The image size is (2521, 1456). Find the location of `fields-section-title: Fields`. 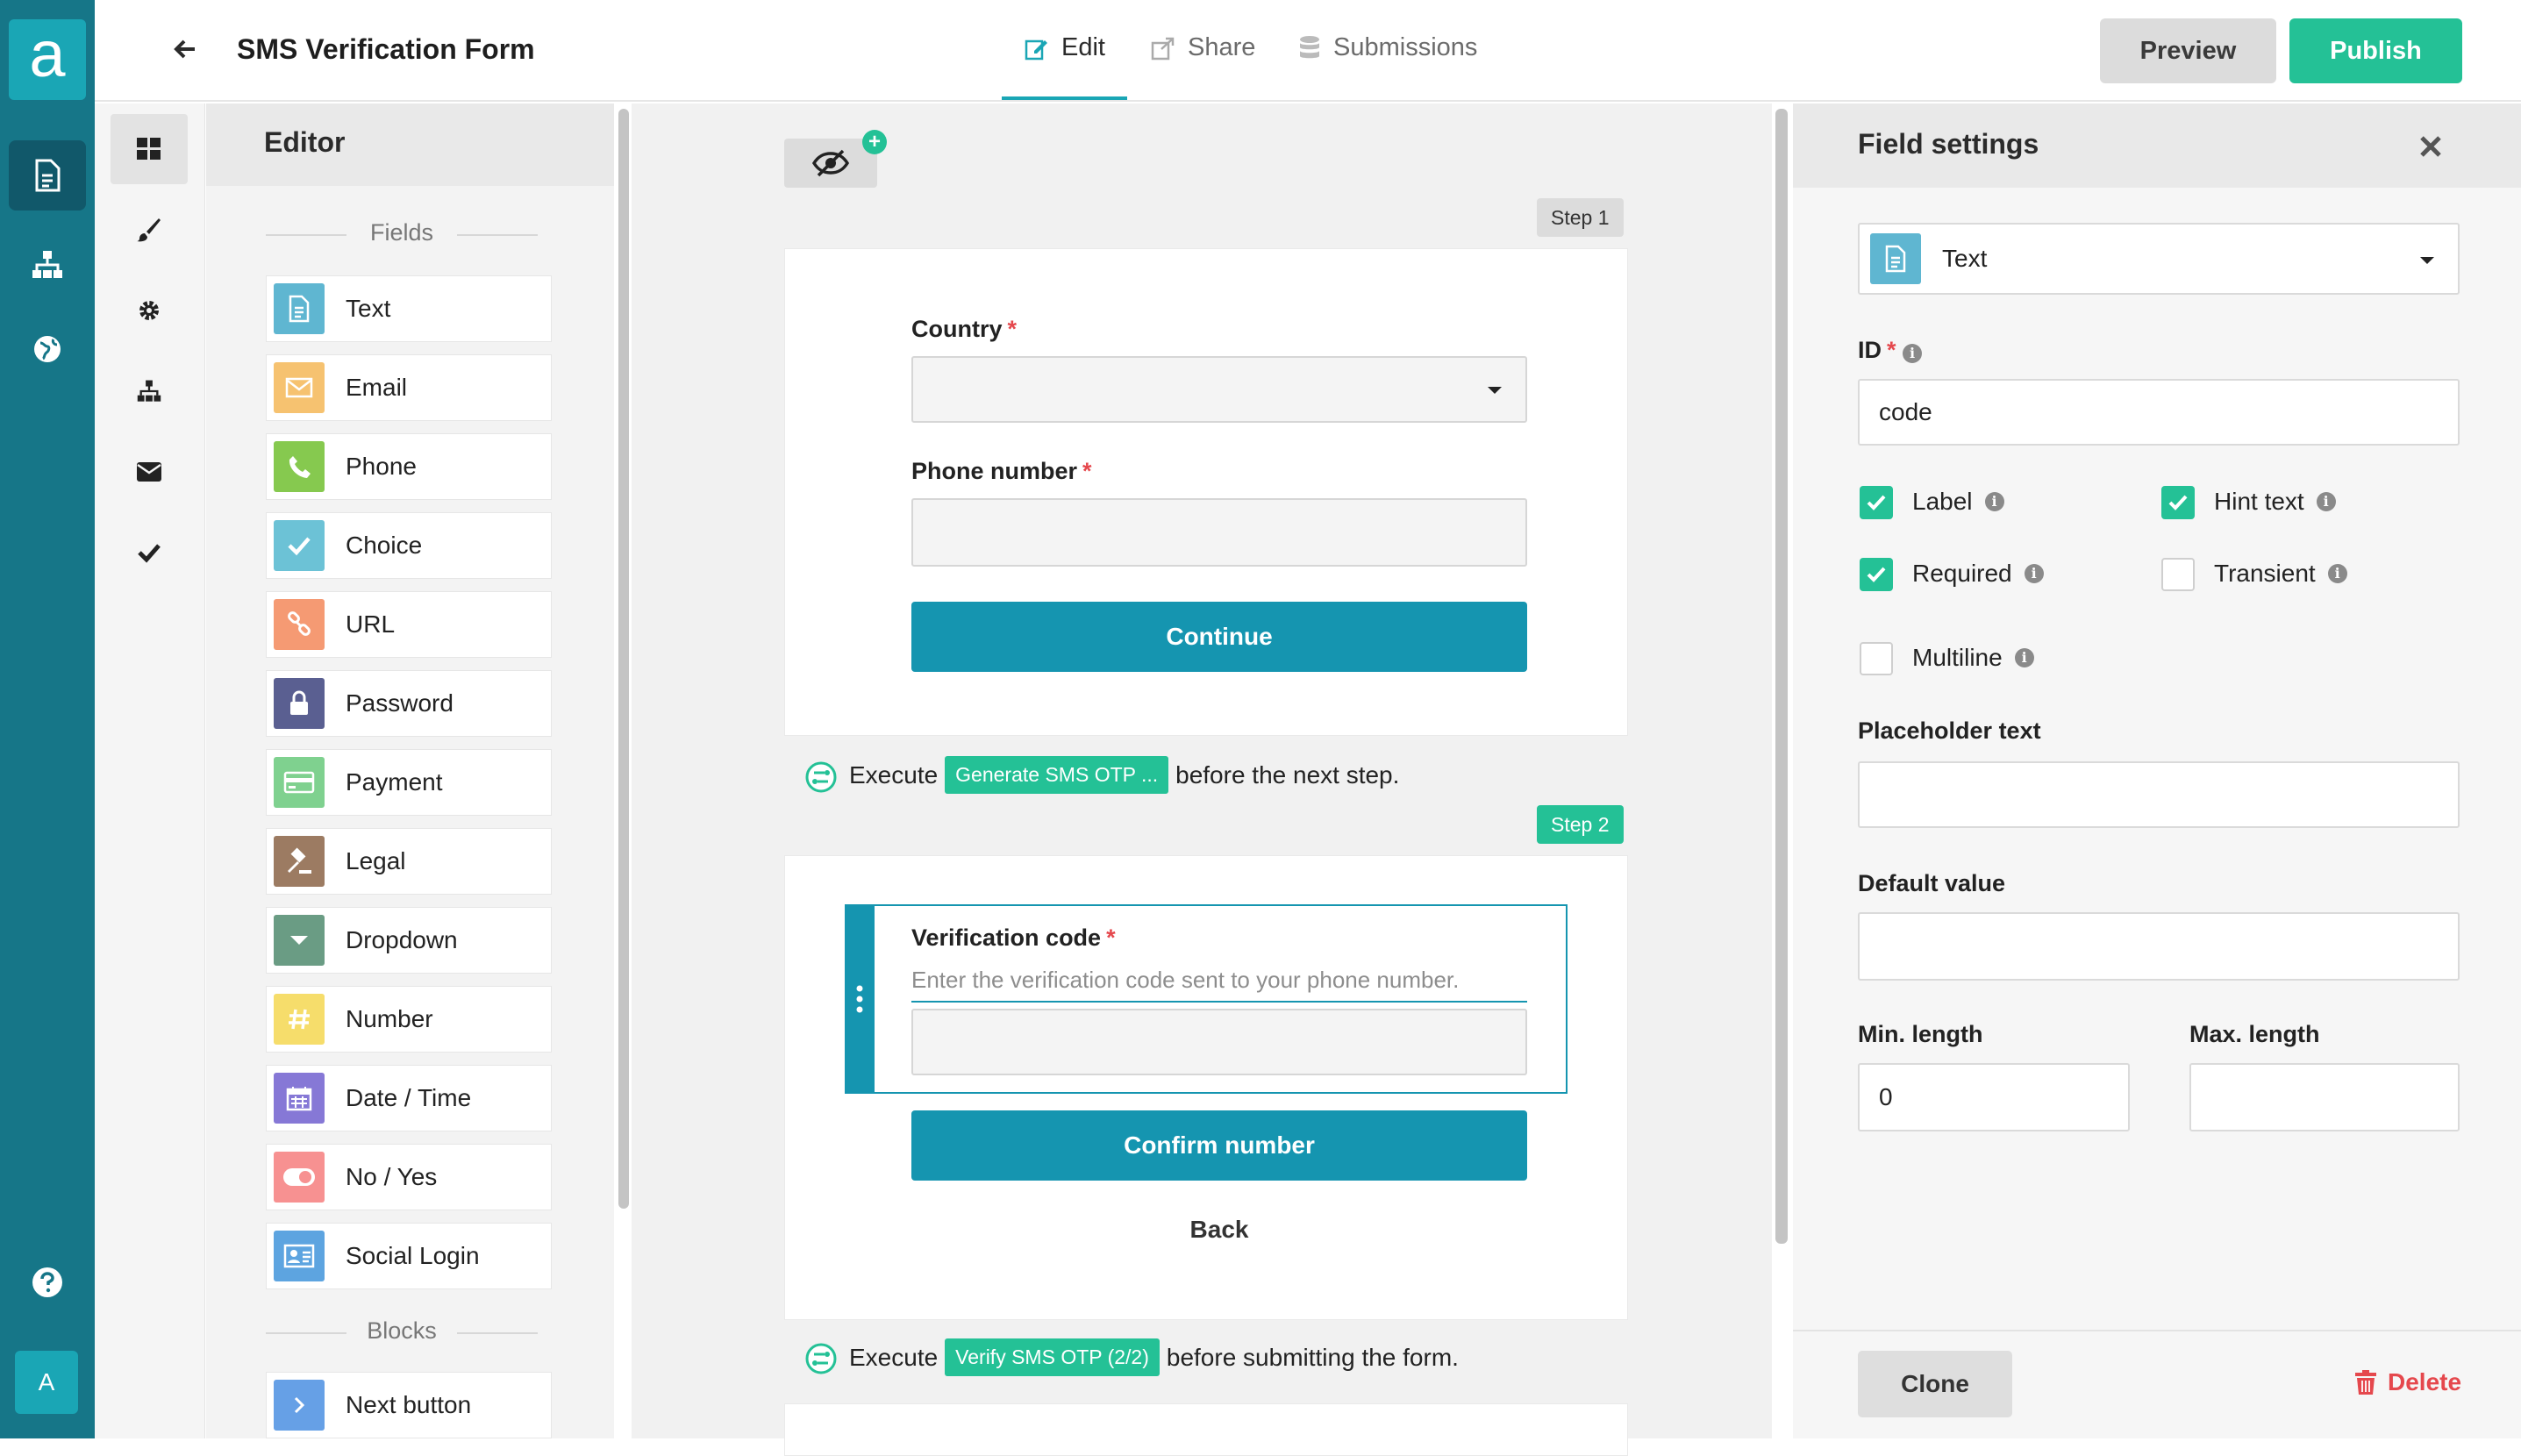

fields-section-title: Fields is located at coordinates (402, 232).